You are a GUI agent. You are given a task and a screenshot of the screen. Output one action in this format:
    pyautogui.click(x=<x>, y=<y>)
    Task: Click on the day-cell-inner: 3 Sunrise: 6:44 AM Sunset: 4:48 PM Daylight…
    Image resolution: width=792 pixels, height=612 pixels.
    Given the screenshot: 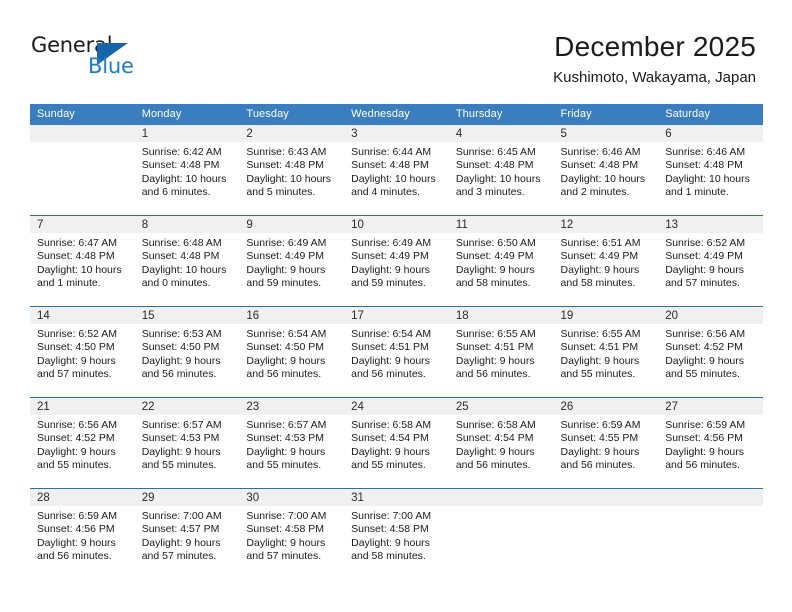 What is the action you would take?
    pyautogui.click(x=396, y=170)
    